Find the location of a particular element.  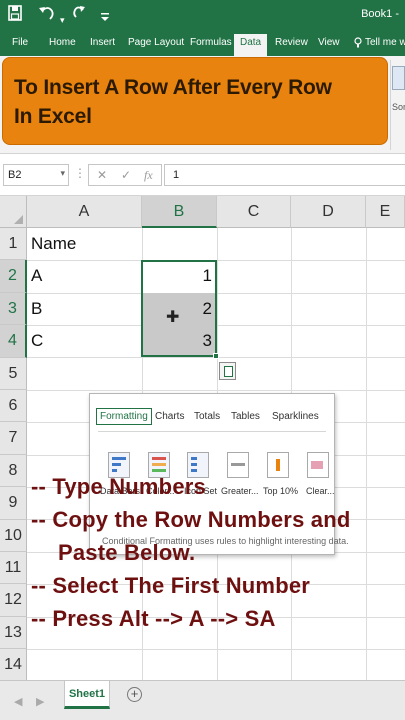

tab-insert: Insert is located at coordinates (102, 42).